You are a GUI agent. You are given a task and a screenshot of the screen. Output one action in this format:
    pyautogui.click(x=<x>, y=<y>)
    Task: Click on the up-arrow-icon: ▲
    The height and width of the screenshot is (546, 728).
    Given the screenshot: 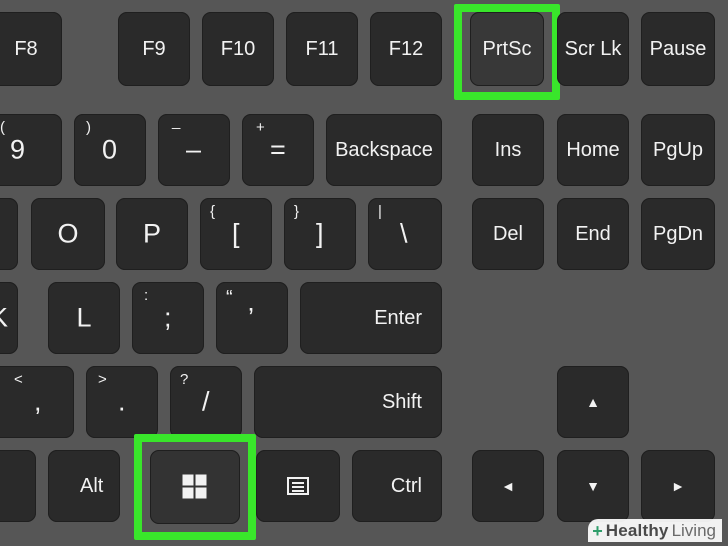 What is the action you would take?
    pyautogui.click(x=593, y=402)
    